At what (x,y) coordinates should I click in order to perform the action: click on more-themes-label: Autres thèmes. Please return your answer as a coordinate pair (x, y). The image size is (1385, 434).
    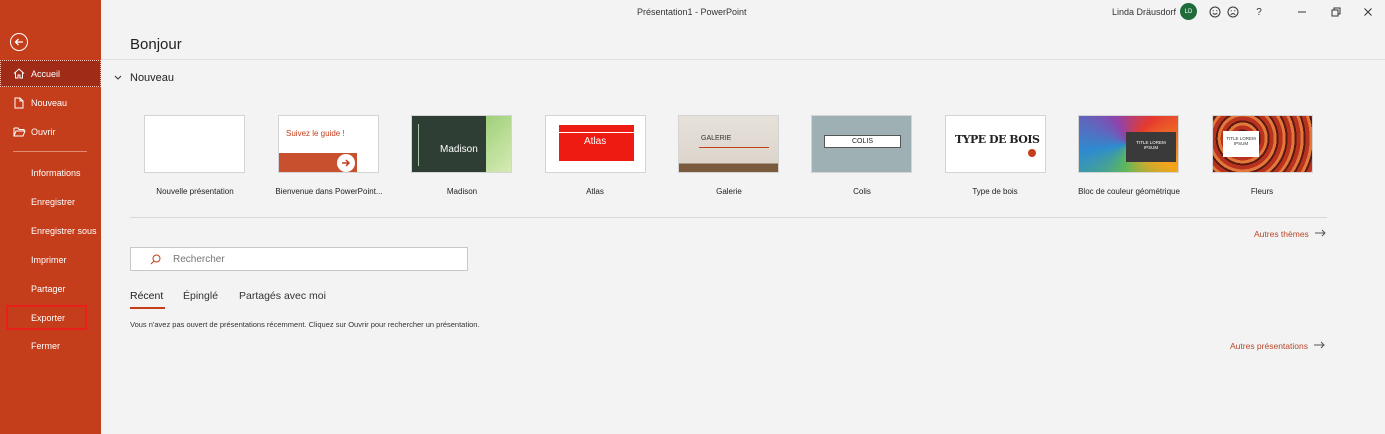
    Looking at the image, I should click on (1281, 234).